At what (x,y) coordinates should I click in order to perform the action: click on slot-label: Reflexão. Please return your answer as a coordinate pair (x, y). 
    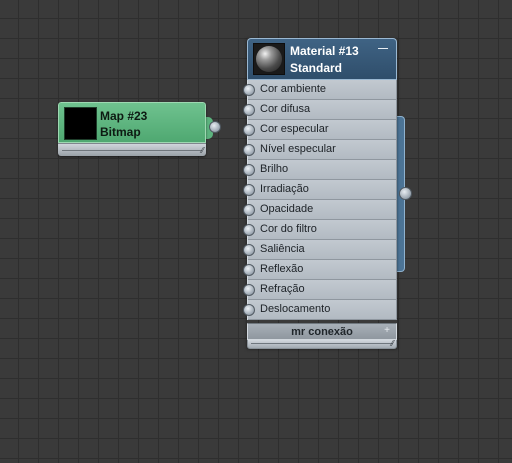
    Looking at the image, I should click on (282, 269).